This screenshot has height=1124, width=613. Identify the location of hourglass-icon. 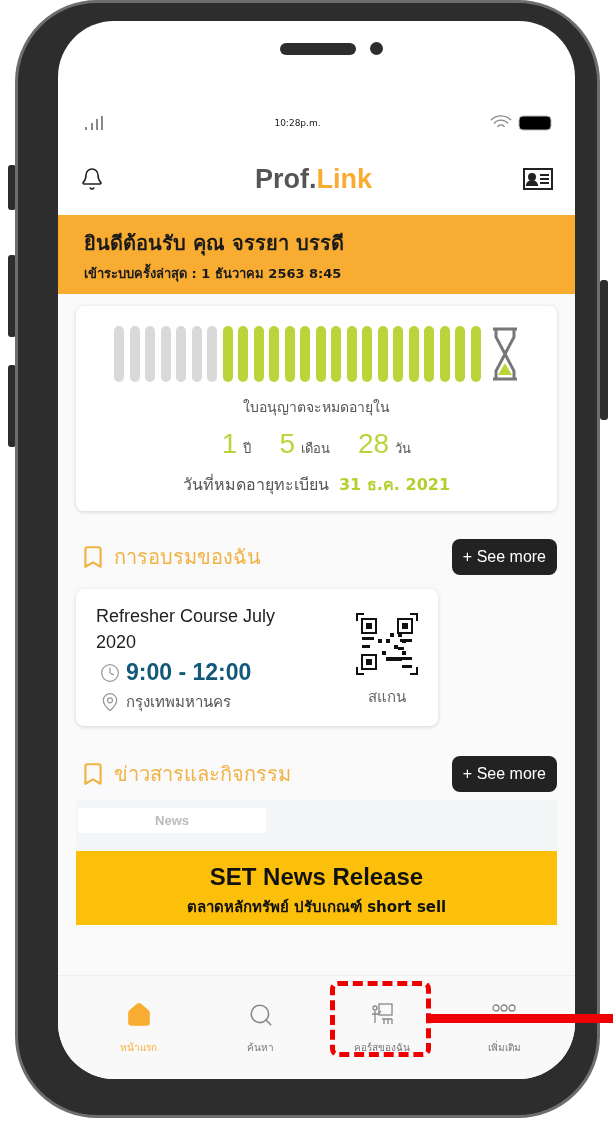
(504, 354).